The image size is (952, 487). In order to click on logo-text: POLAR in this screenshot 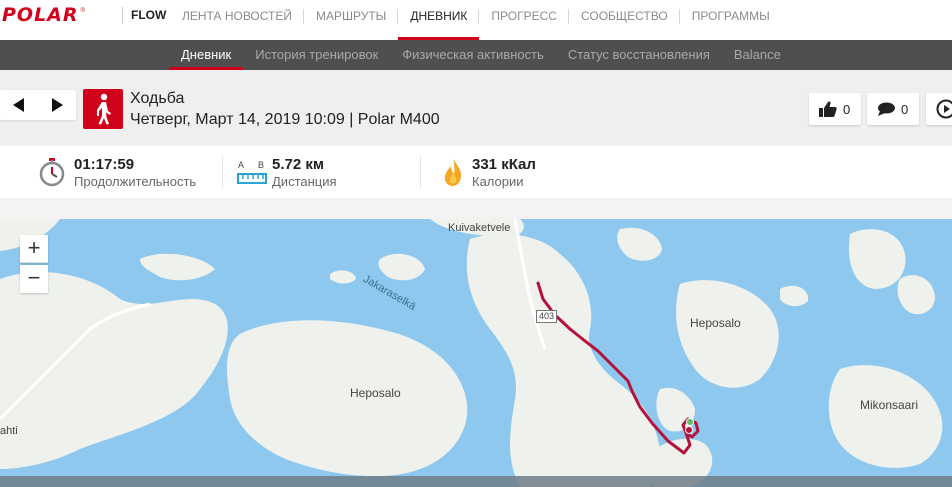, I will do `click(40, 15)`.